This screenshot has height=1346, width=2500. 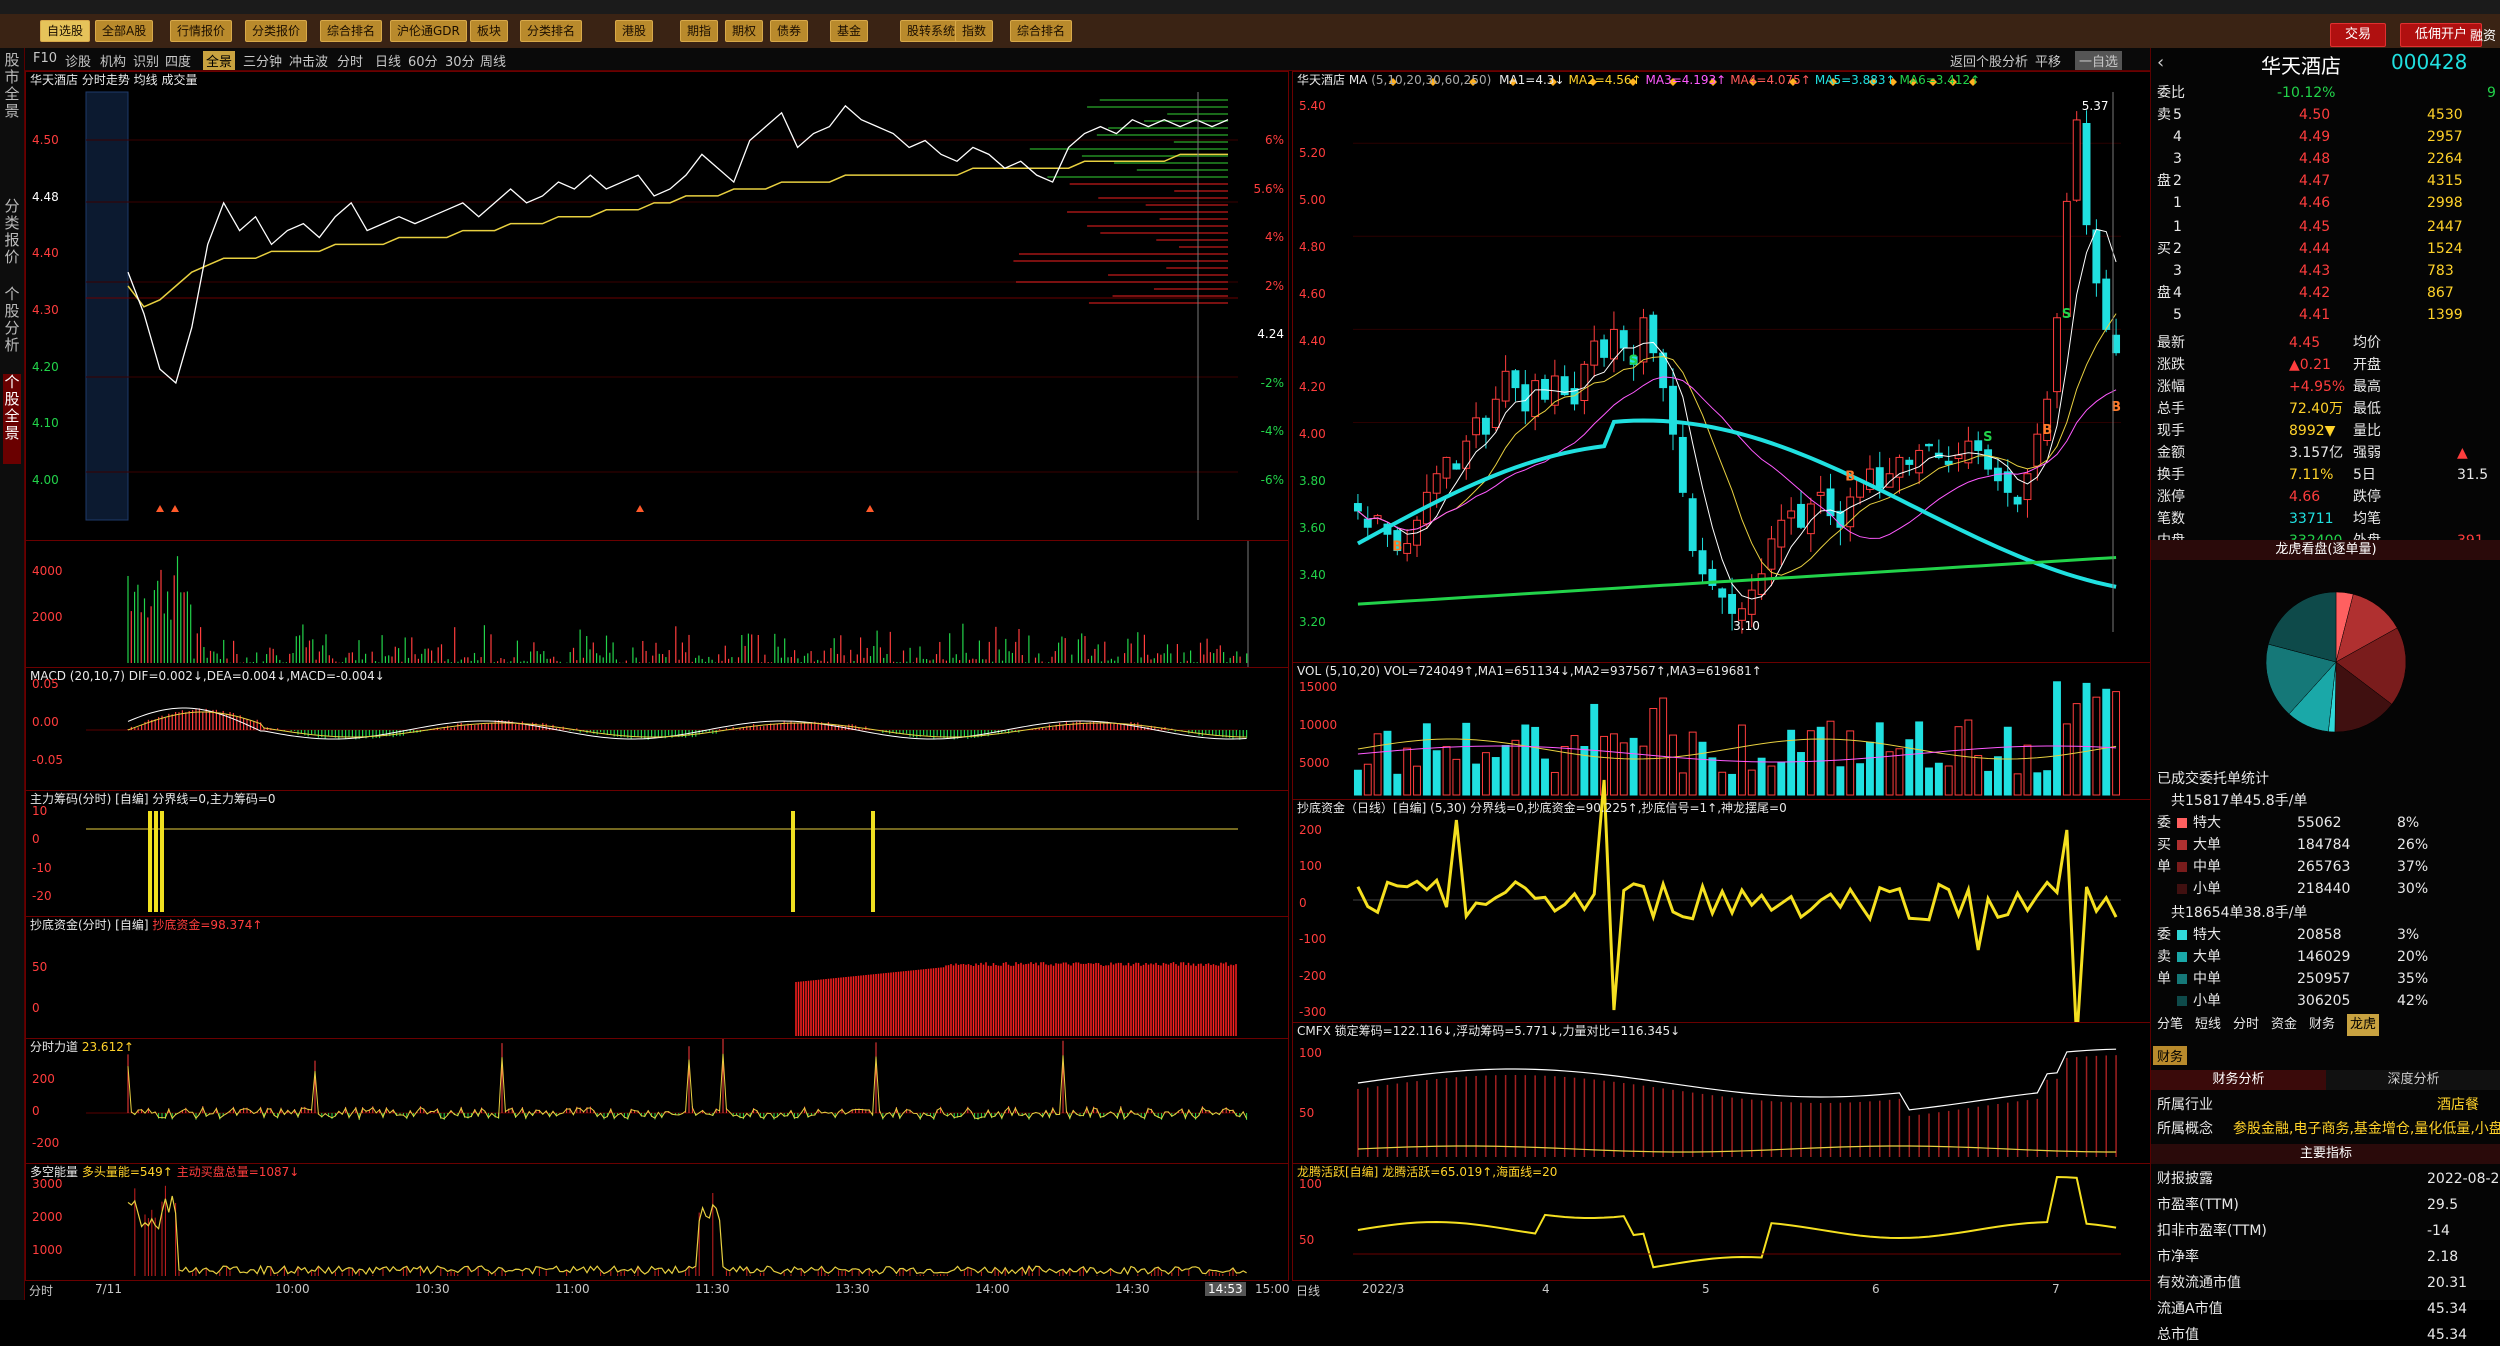 I want to click on menu-button-9: 期指, so click(x=699, y=31).